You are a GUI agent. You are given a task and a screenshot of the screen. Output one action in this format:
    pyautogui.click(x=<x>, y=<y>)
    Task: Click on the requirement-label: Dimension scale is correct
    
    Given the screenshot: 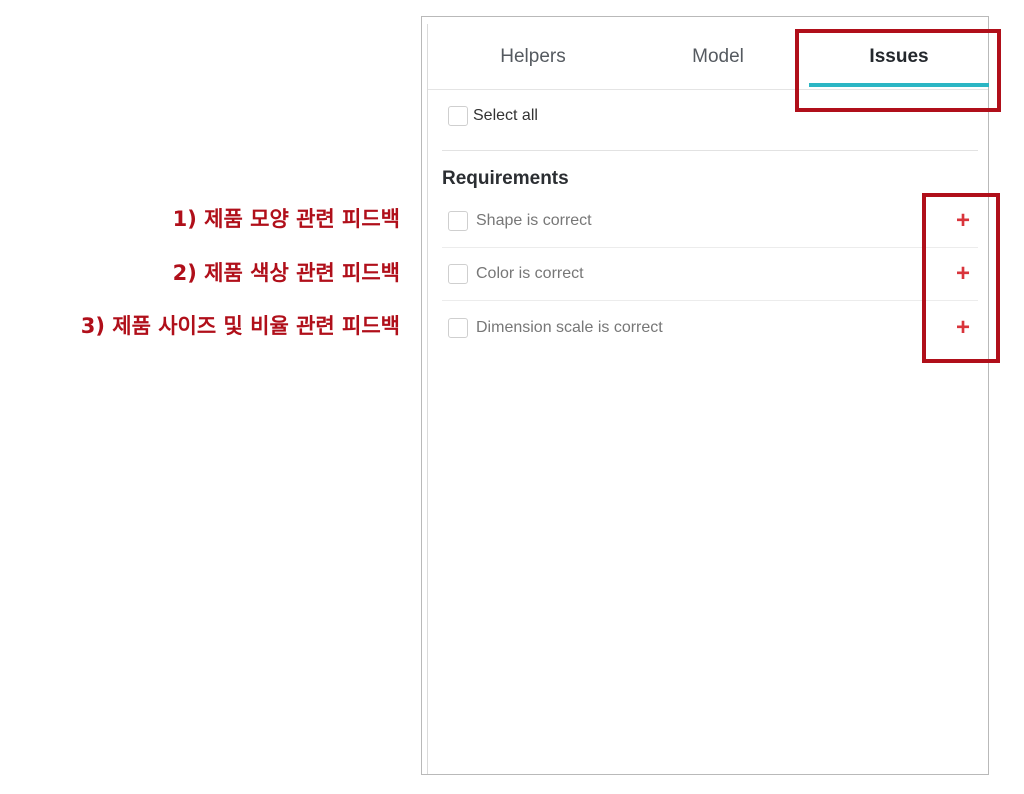 What is the action you would take?
    pyautogui.click(x=569, y=327)
    